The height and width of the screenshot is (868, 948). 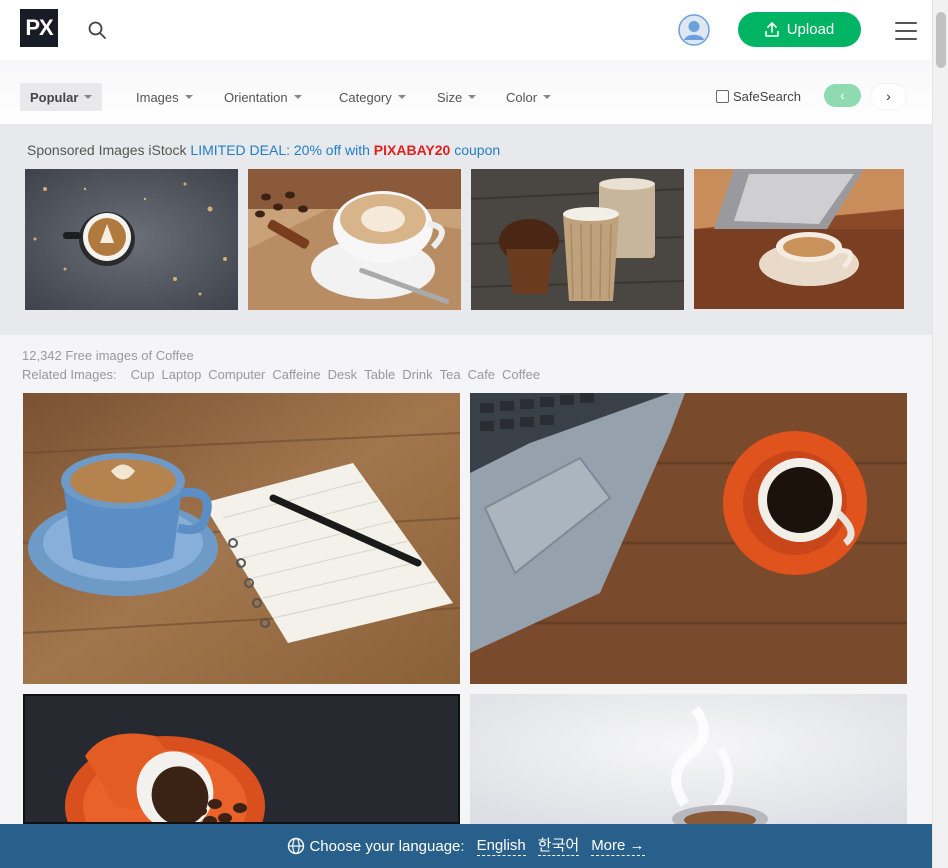 I want to click on filter-images-label: Images, so click(x=157, y=97).